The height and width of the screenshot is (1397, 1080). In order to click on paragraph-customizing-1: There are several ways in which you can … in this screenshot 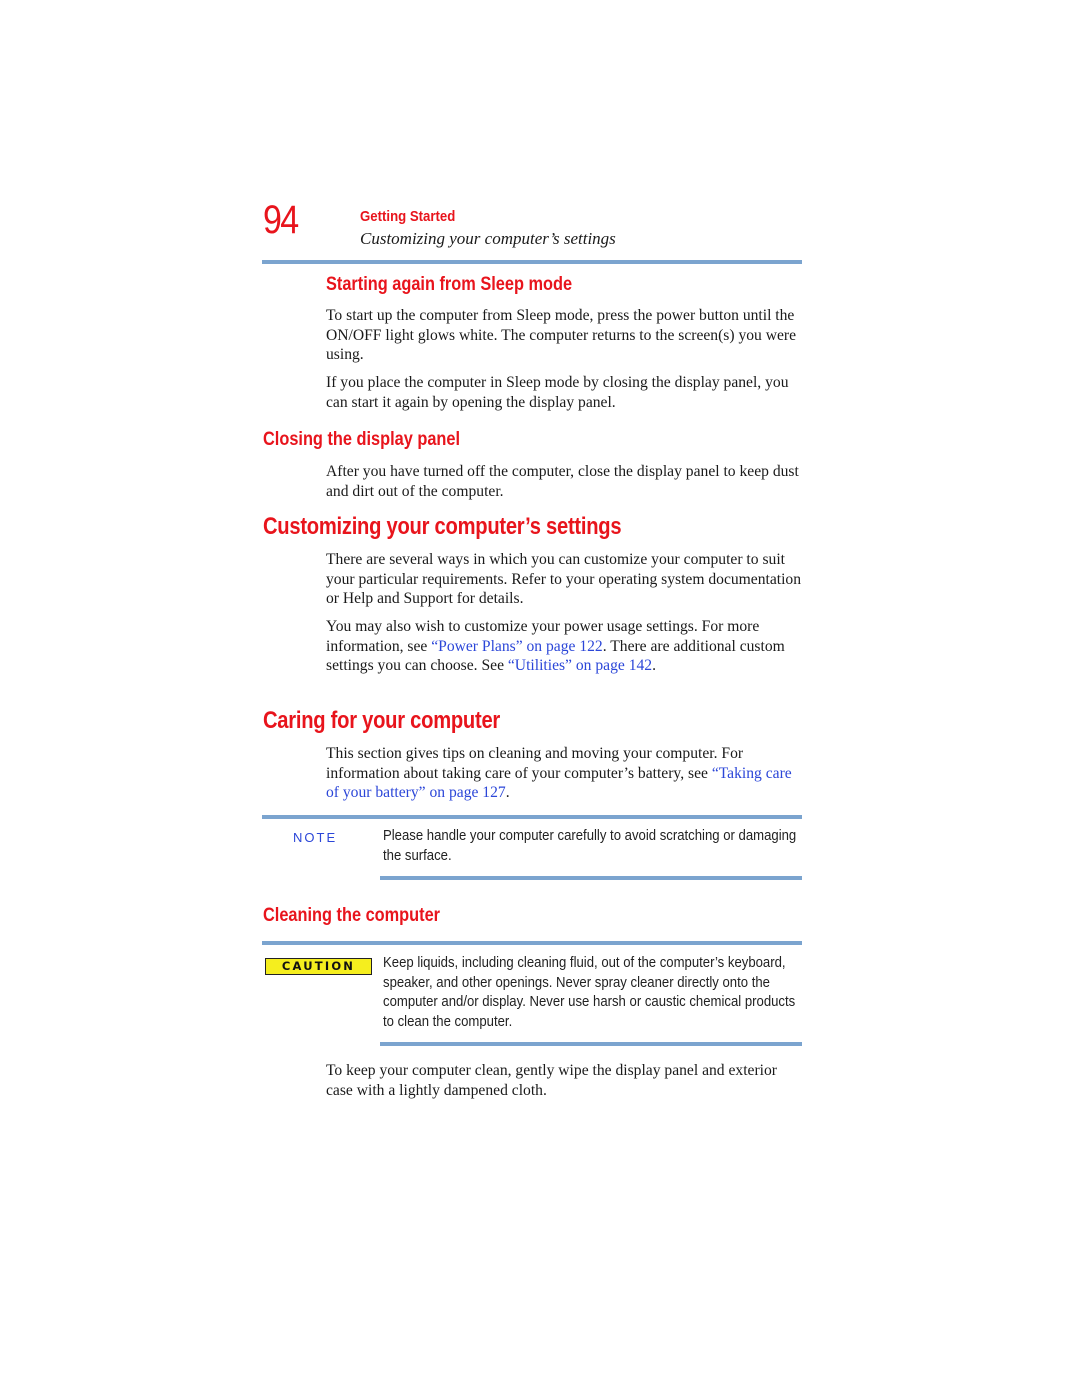, I will do `click(564, 579)`.